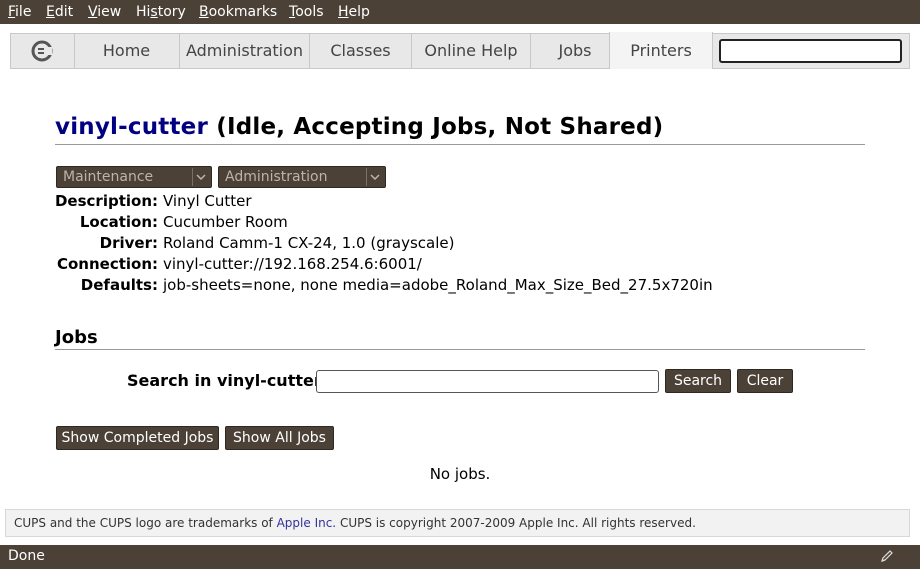 The height and width of the screenshot is (569, 920). Describe the element at coordinates (245, 51) in the screenshot. I see `tab-administration: Administration` at that location.